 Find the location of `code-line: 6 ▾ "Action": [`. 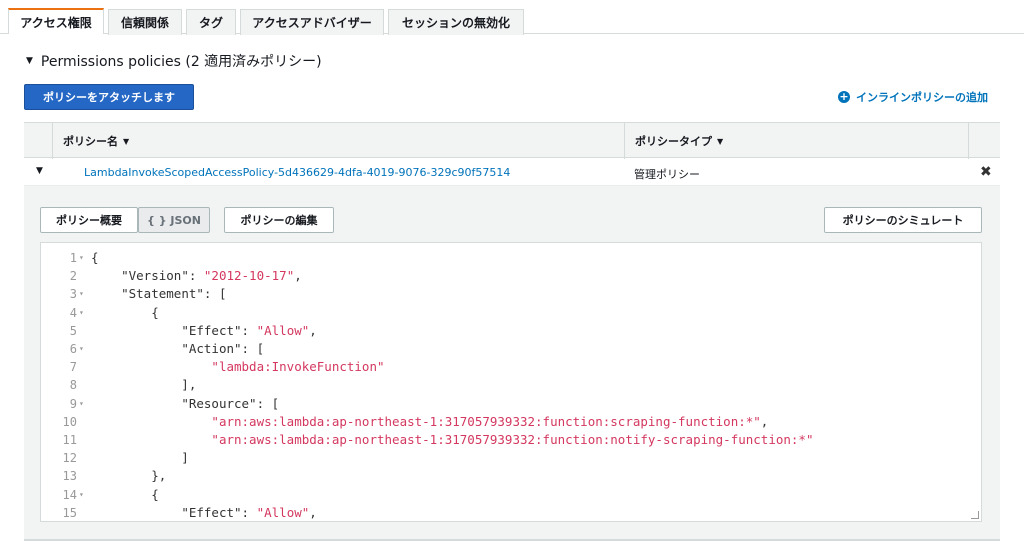

code-line: 6 ▾ "Action": [ is located at coordinates (511, 349).